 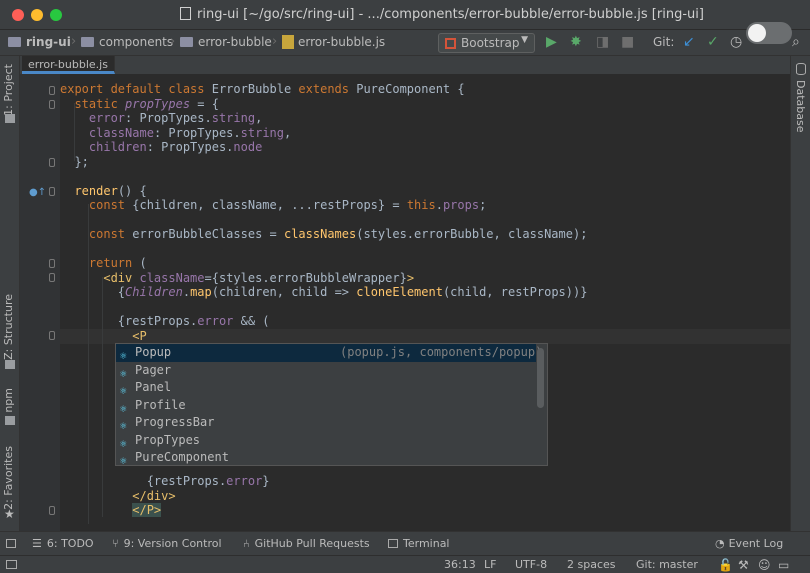 I want to click on minimize-window-button, so click(x=37, y=15).